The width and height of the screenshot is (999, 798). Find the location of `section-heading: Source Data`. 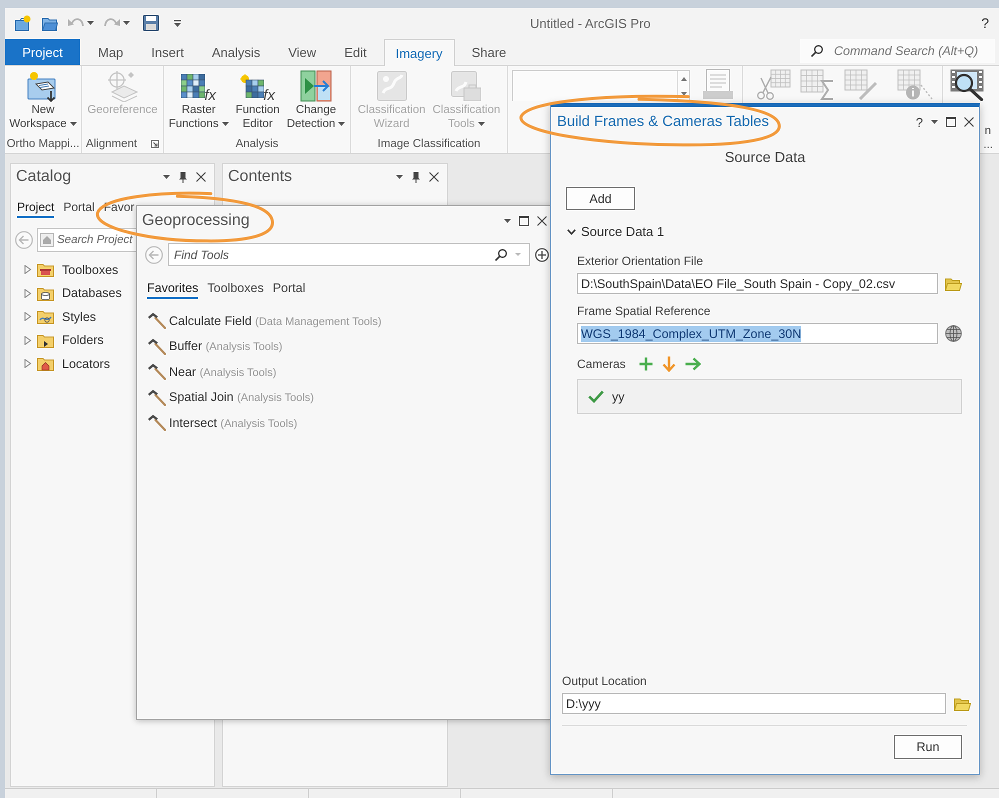

section-heading: Source Data is located at coordinates (765, 158).